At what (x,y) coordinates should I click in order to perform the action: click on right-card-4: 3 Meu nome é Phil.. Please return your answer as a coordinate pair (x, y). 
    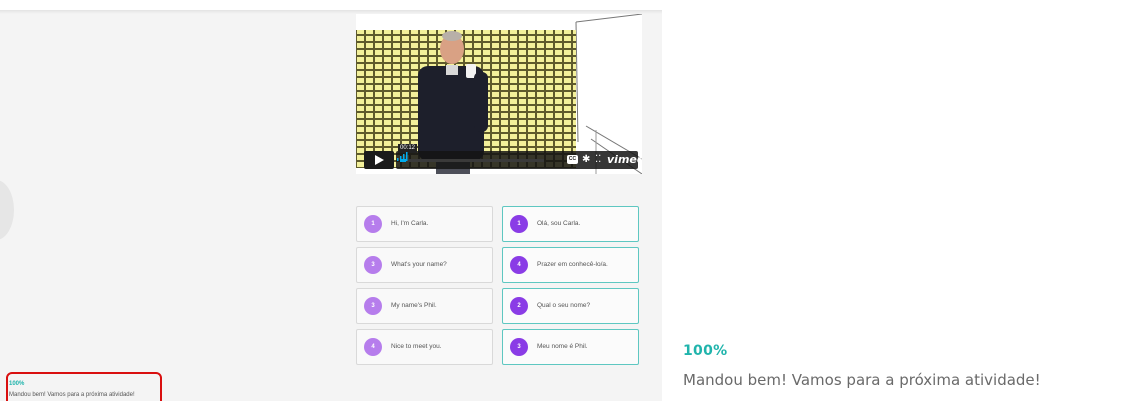
    Looking at the image, I should click on (570, 347).